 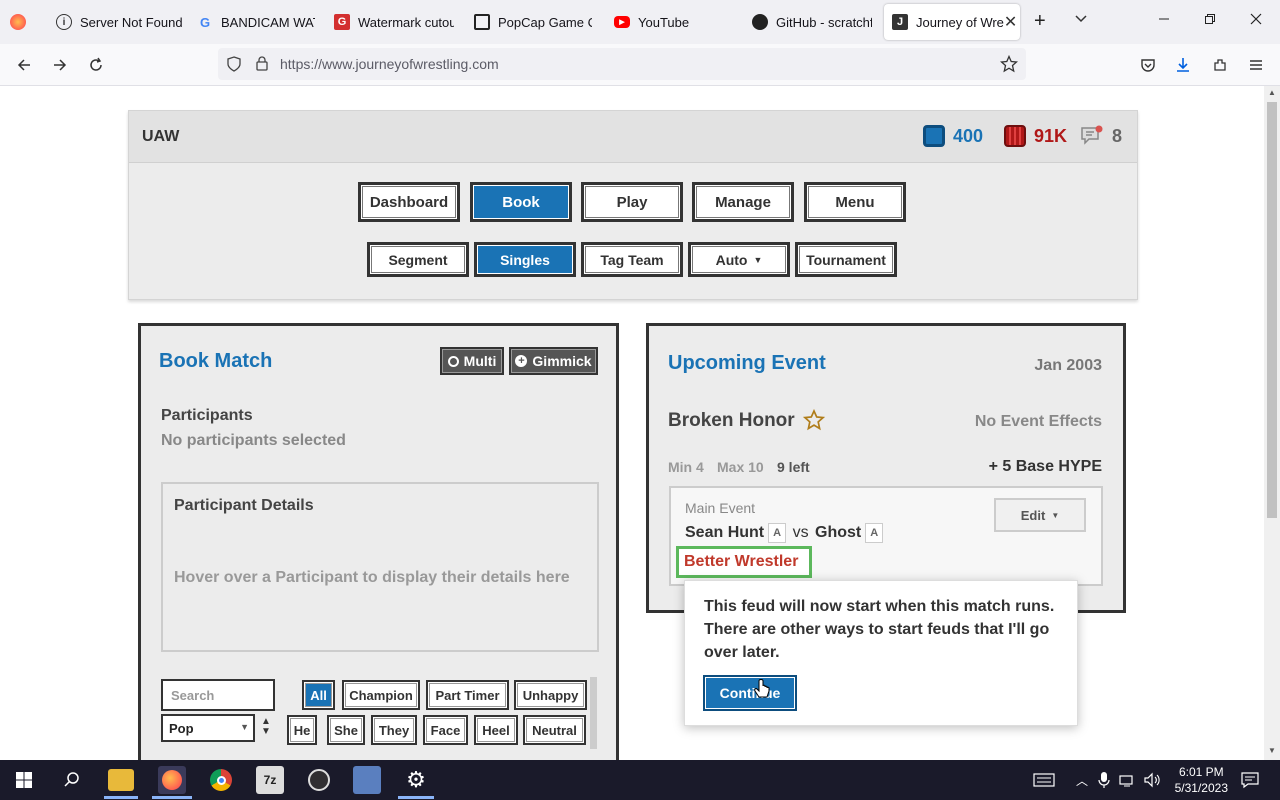 What do you see at coordinates (1183, 65) in the screenshot?
I see `downloads-icon` at bounding box center [1183, 65].